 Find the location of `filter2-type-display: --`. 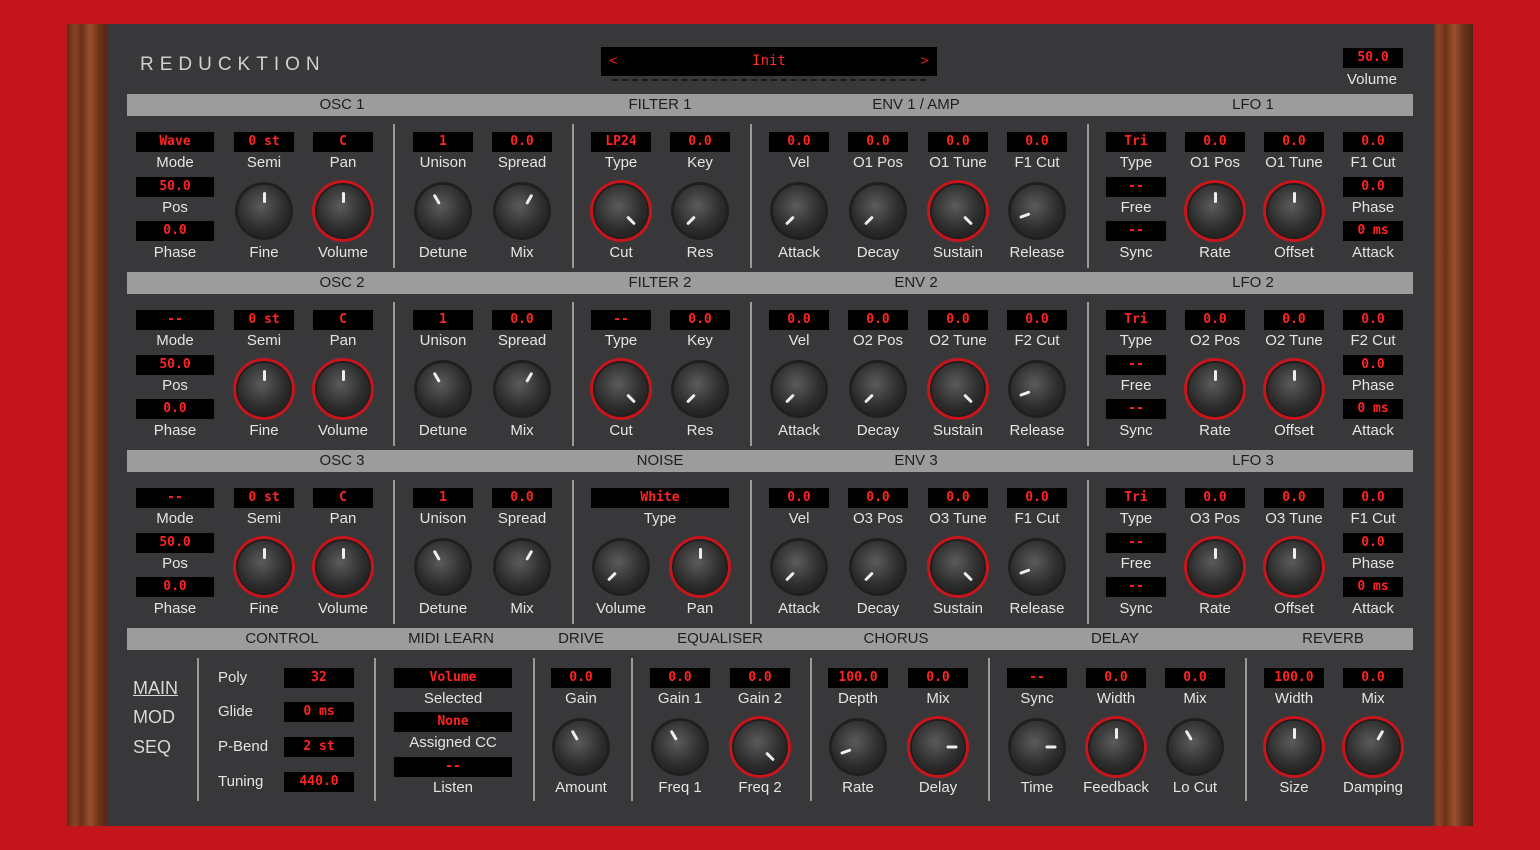

filter2-type-display: -- is located at coordinates (621, 320).